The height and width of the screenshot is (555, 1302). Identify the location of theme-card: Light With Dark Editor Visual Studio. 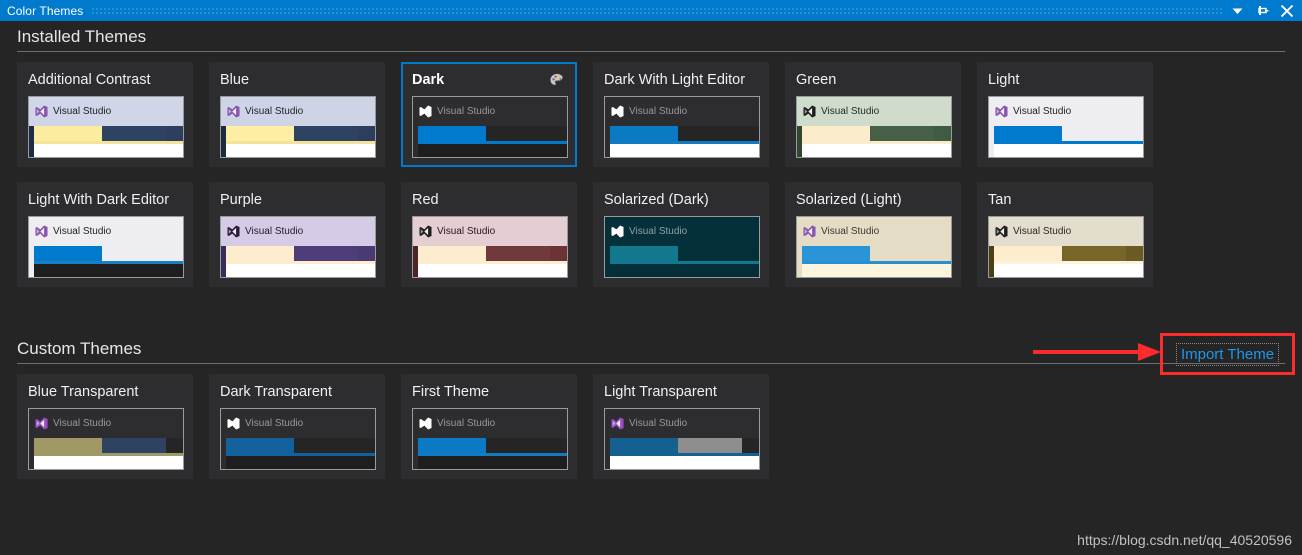
(105, 234).